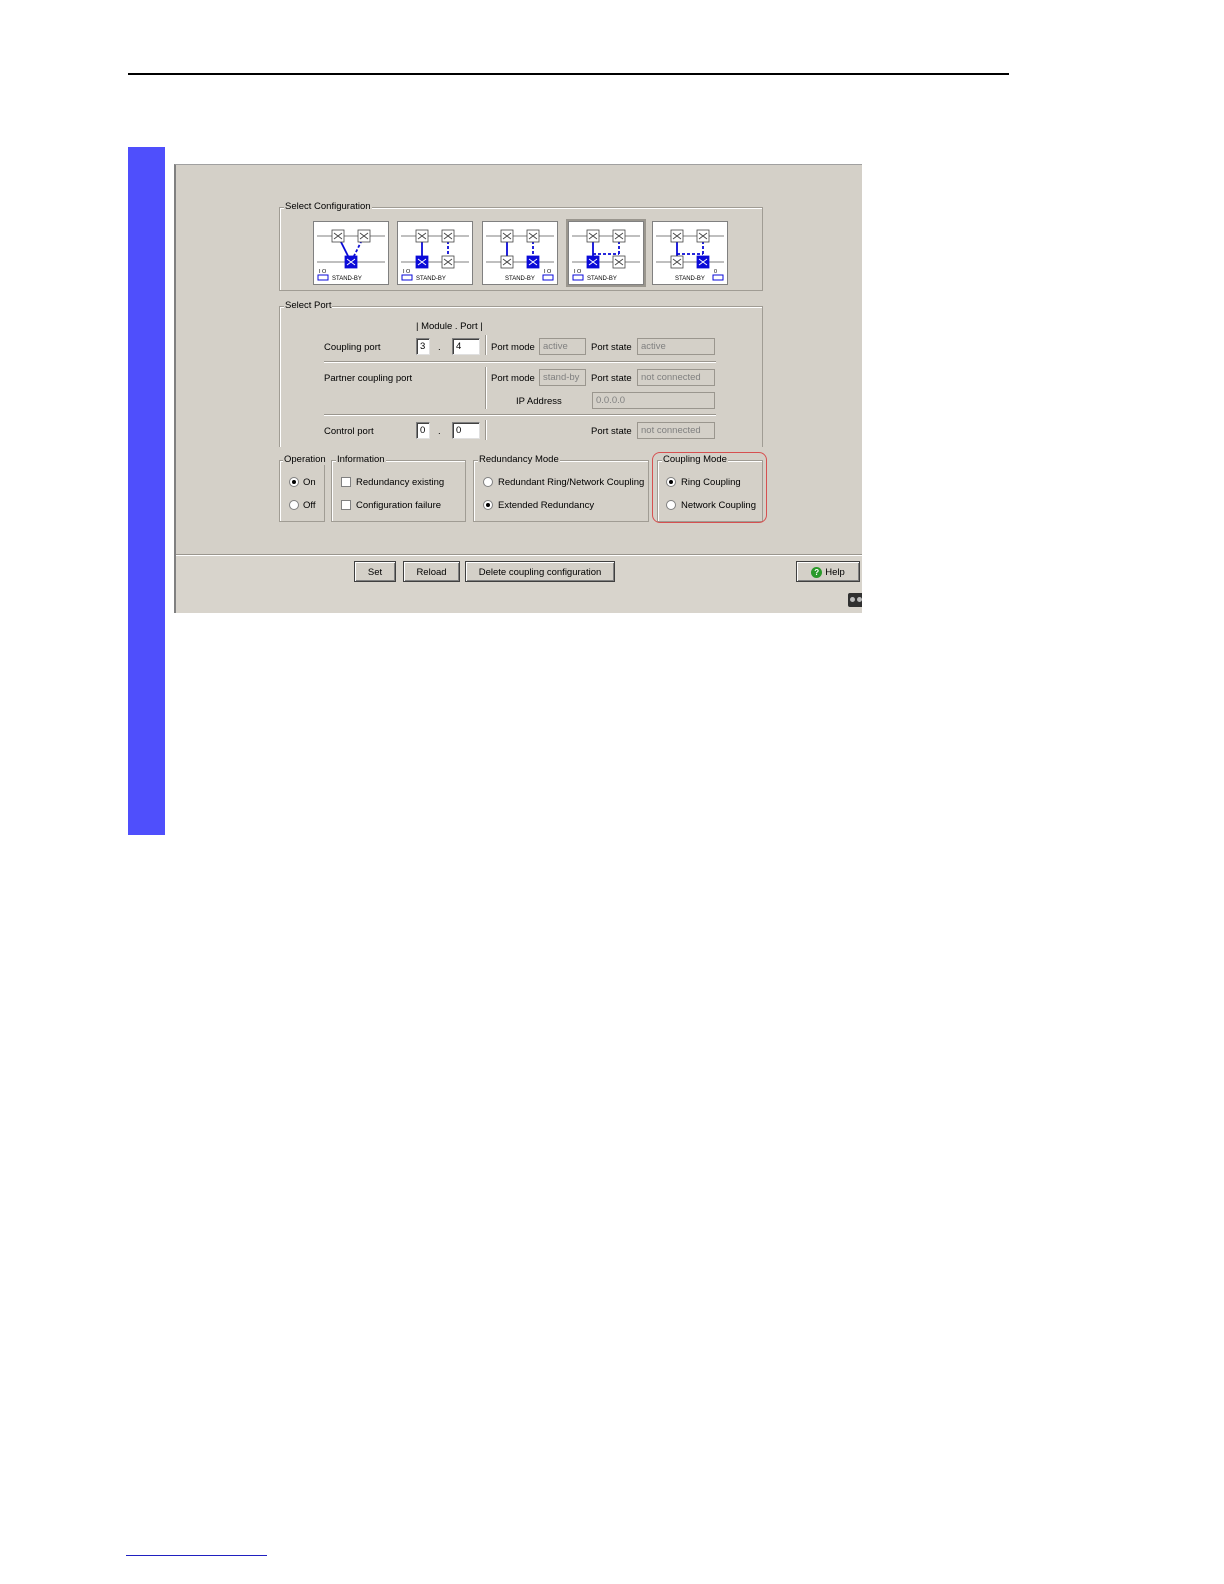 The height and width of the screenshot is (1584, 1224). What do you see at coordinates (676, 346) in the screenshot?
I see `coupling-port-state-field` at bounding box center [676, 346].